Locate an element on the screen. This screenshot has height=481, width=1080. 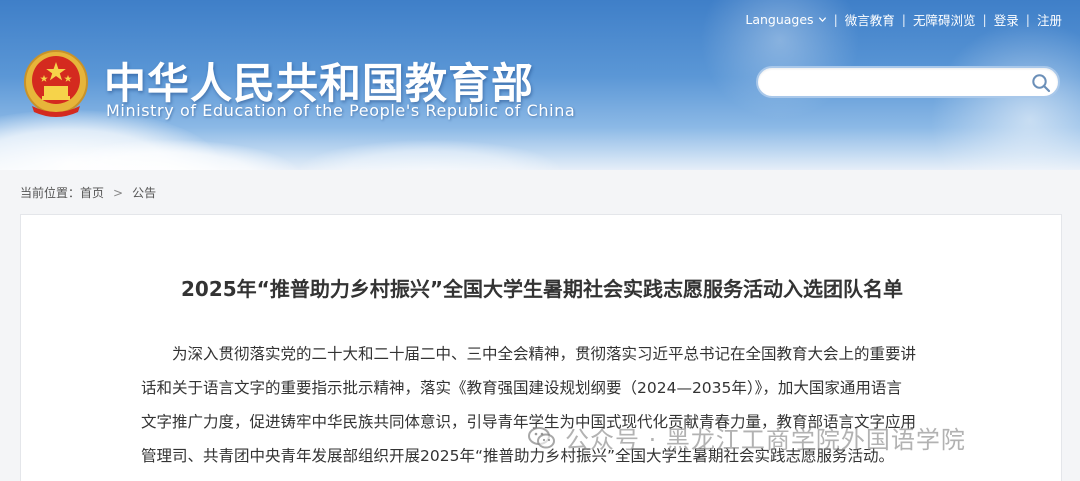
top-nav: Languages | 微言教育 | 无障碍浏览 | 登录 | 注册 is located at coordinates (903, 19).